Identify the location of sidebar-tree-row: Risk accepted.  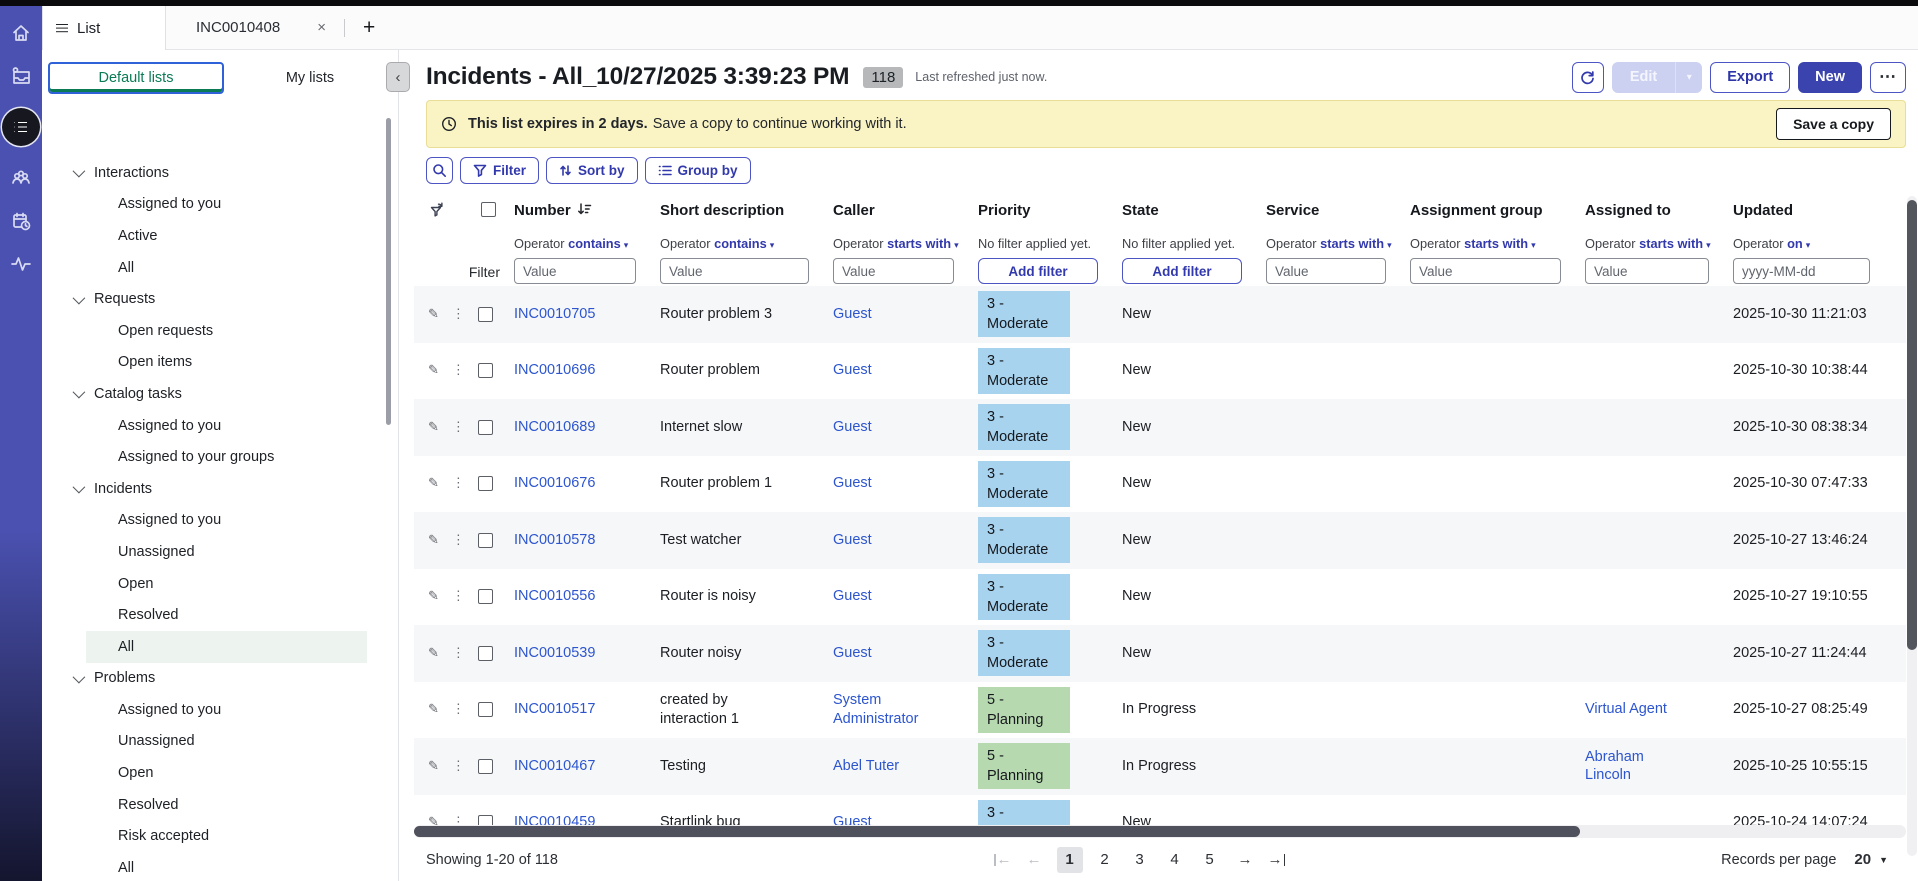
(215, 836).